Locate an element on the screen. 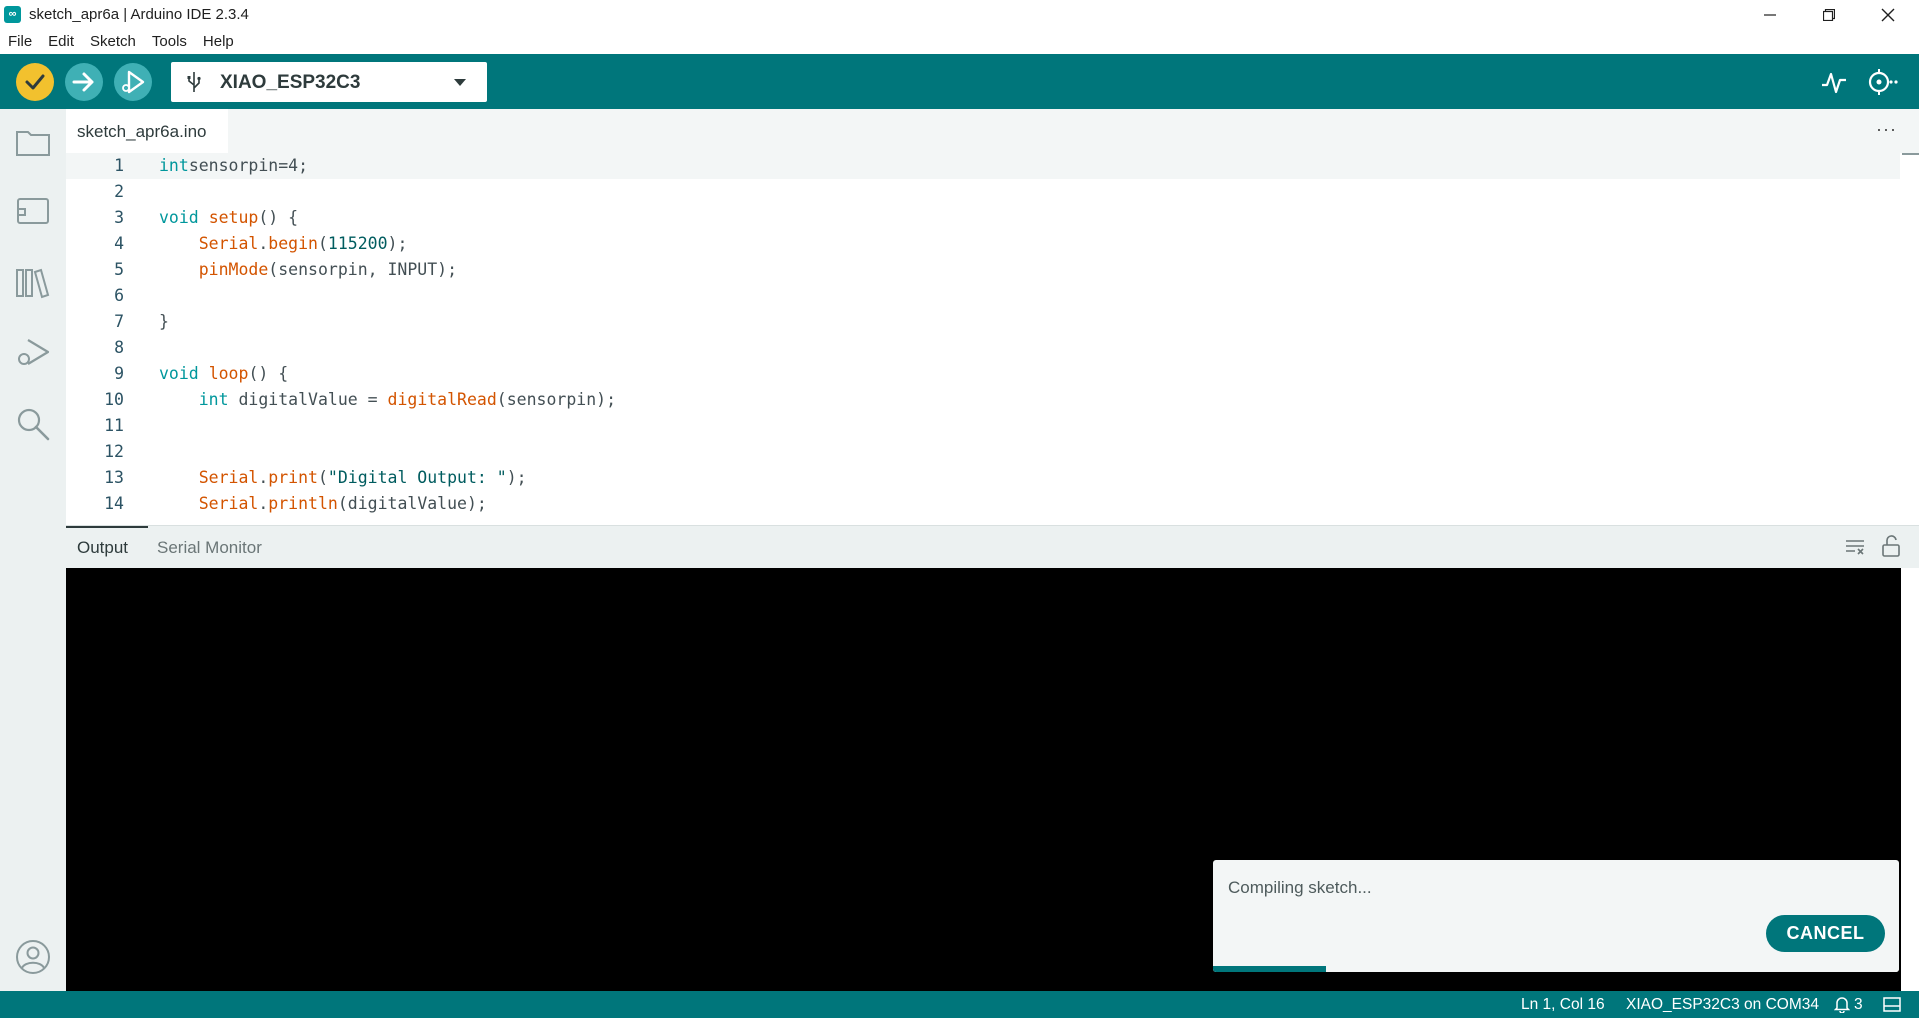  menu-file: File is located at coordinates (20, 41).